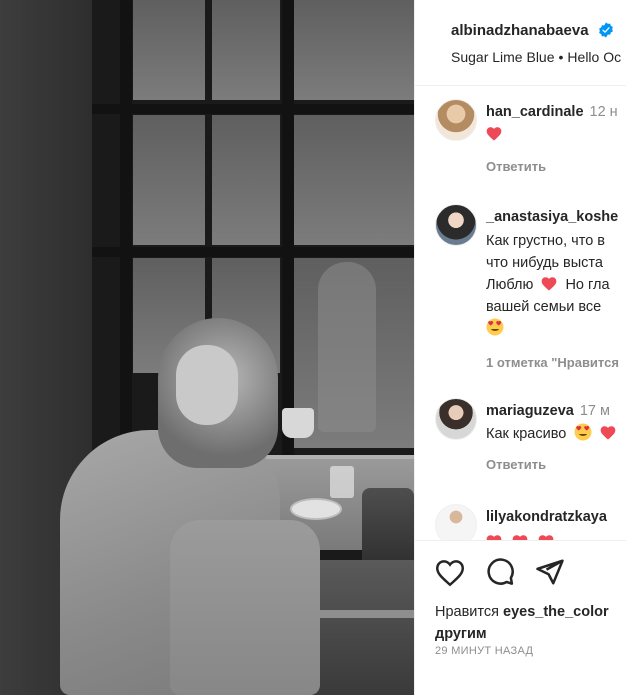  I want to click on comment-username-row: lilyakondratzkaya, so click(546, 517).